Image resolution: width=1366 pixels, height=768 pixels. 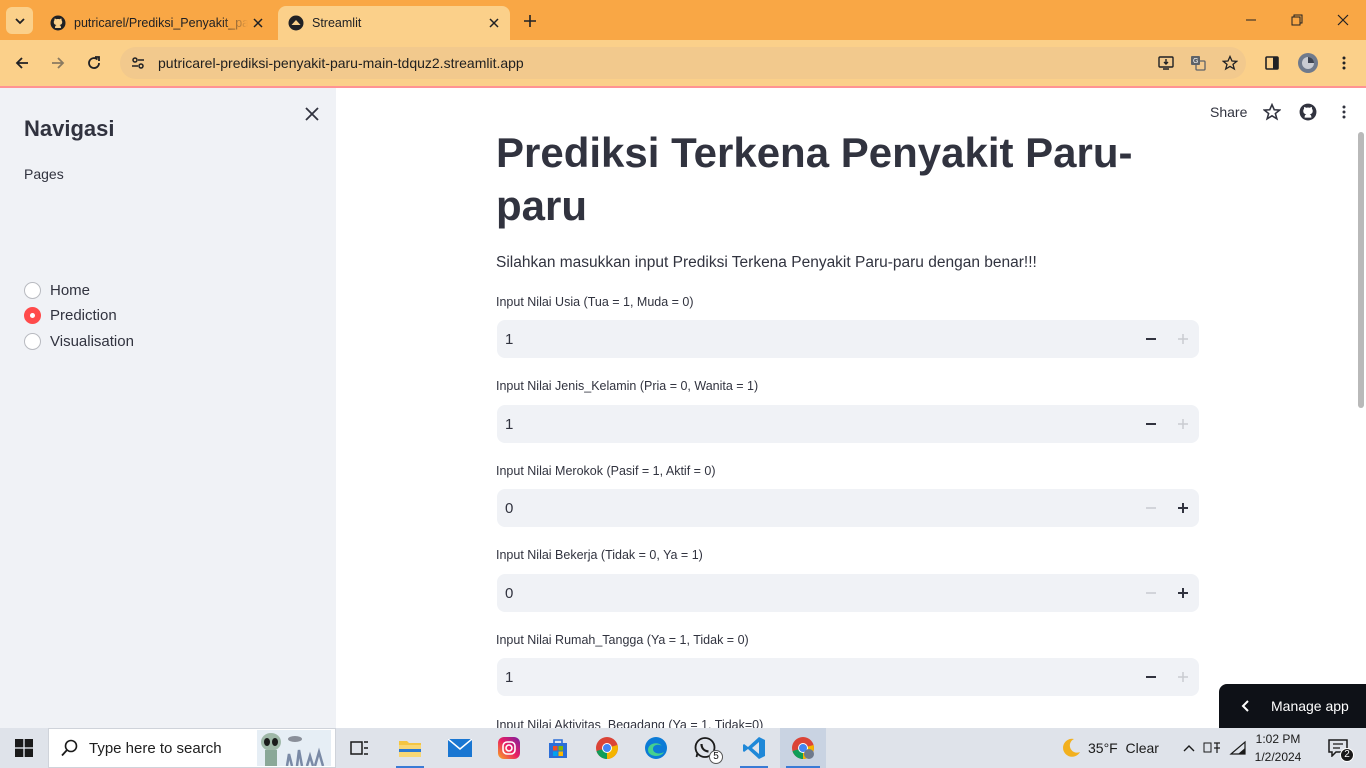 What do you see at coordinates (312, 114) in the screenshot?
I see `sidebar-close-button` at bounding box center [312, 114].